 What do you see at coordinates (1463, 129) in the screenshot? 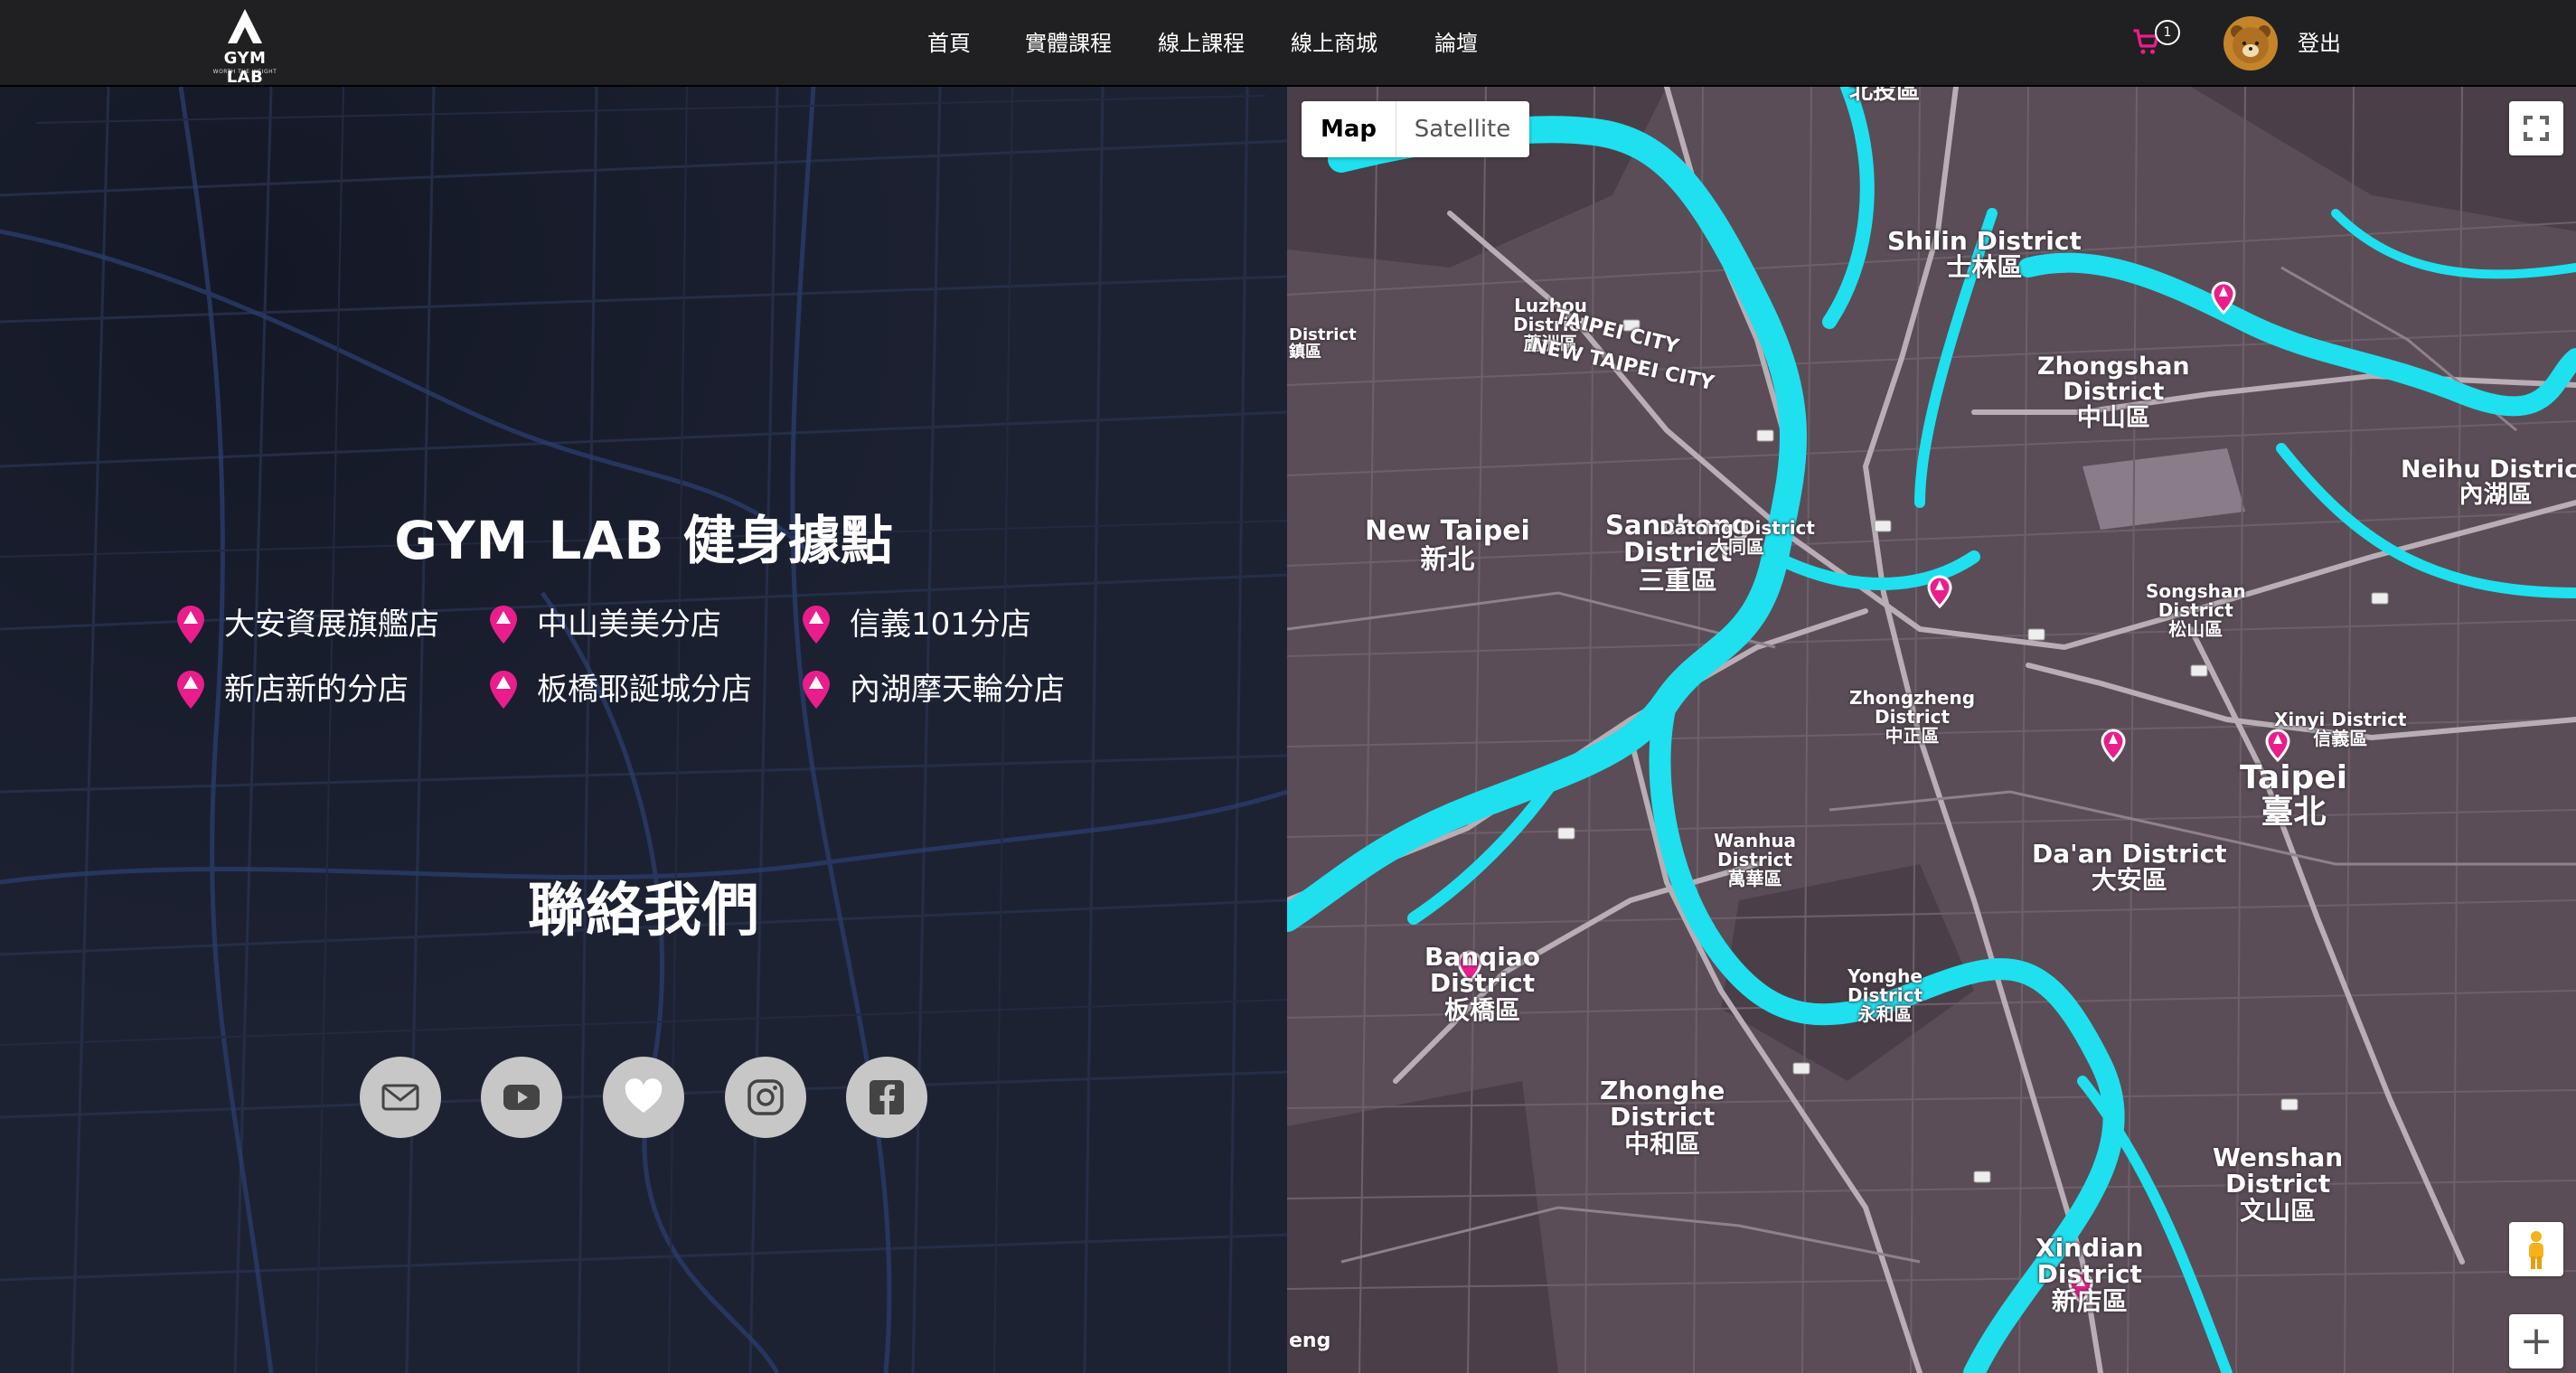
I see `map-type-satellite-button: Satellite` at bounding box center [1463, 129].